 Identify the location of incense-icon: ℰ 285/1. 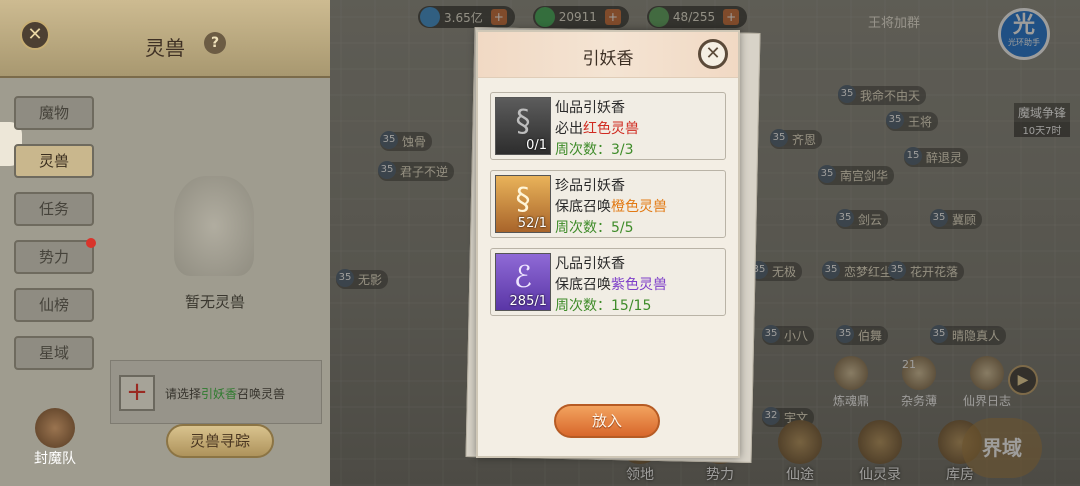
(523, 282).